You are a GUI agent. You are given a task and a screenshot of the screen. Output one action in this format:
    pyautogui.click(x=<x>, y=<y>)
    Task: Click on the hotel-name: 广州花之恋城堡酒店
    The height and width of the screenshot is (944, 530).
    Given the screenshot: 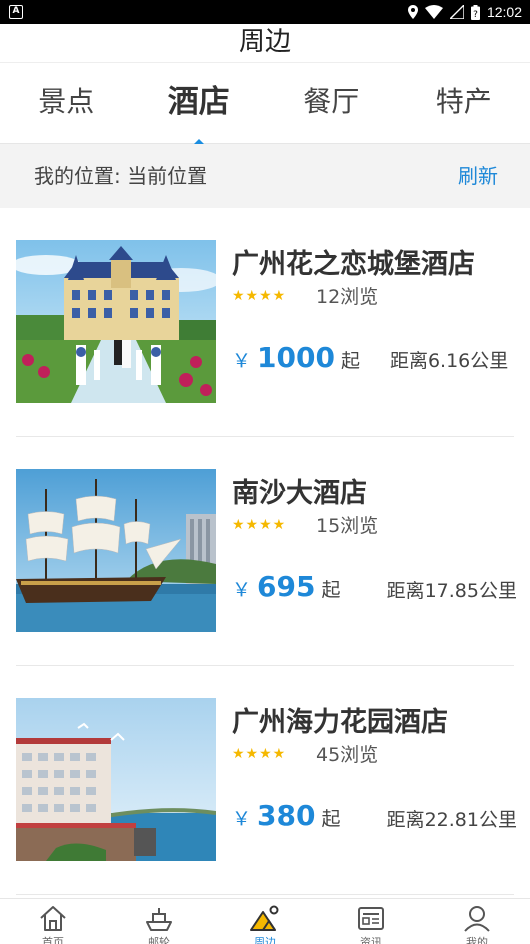 What is the action you would take?
    pyautogui.click(x=353, y=264)
    